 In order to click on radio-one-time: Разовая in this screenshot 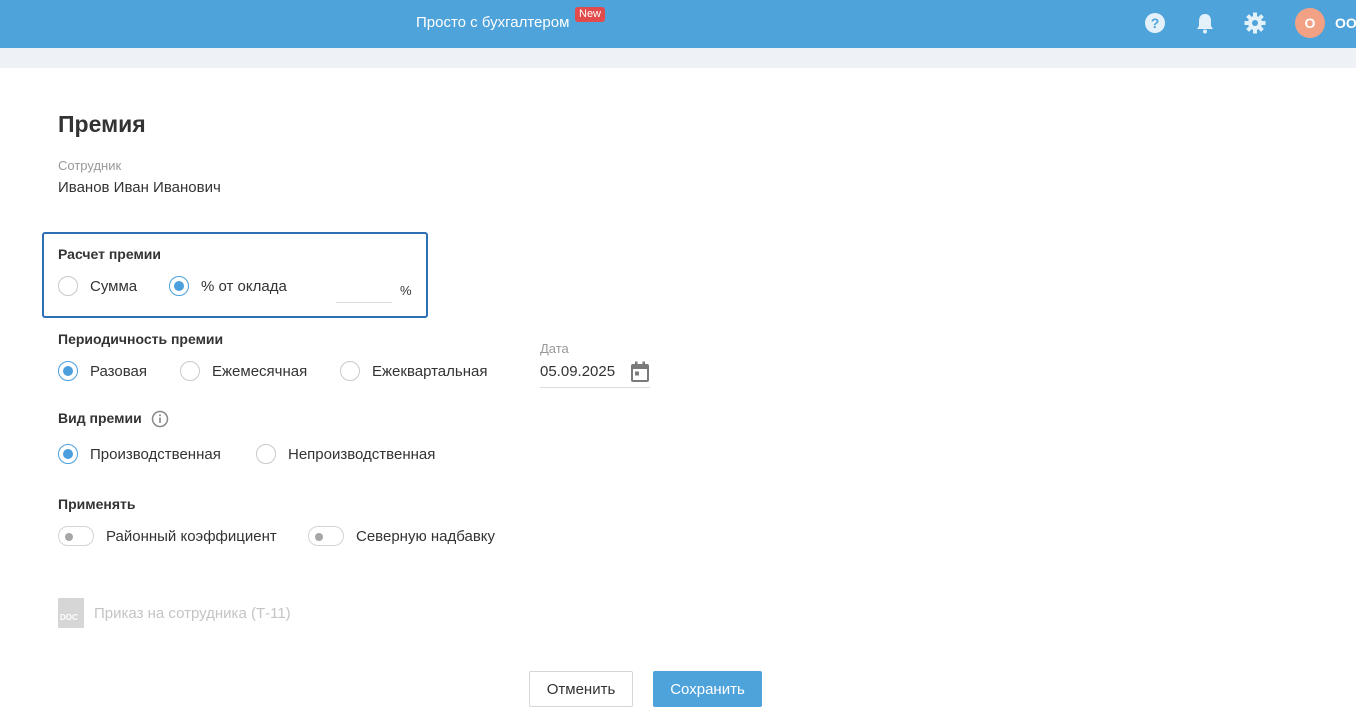, I will do `click(102, 371)`.